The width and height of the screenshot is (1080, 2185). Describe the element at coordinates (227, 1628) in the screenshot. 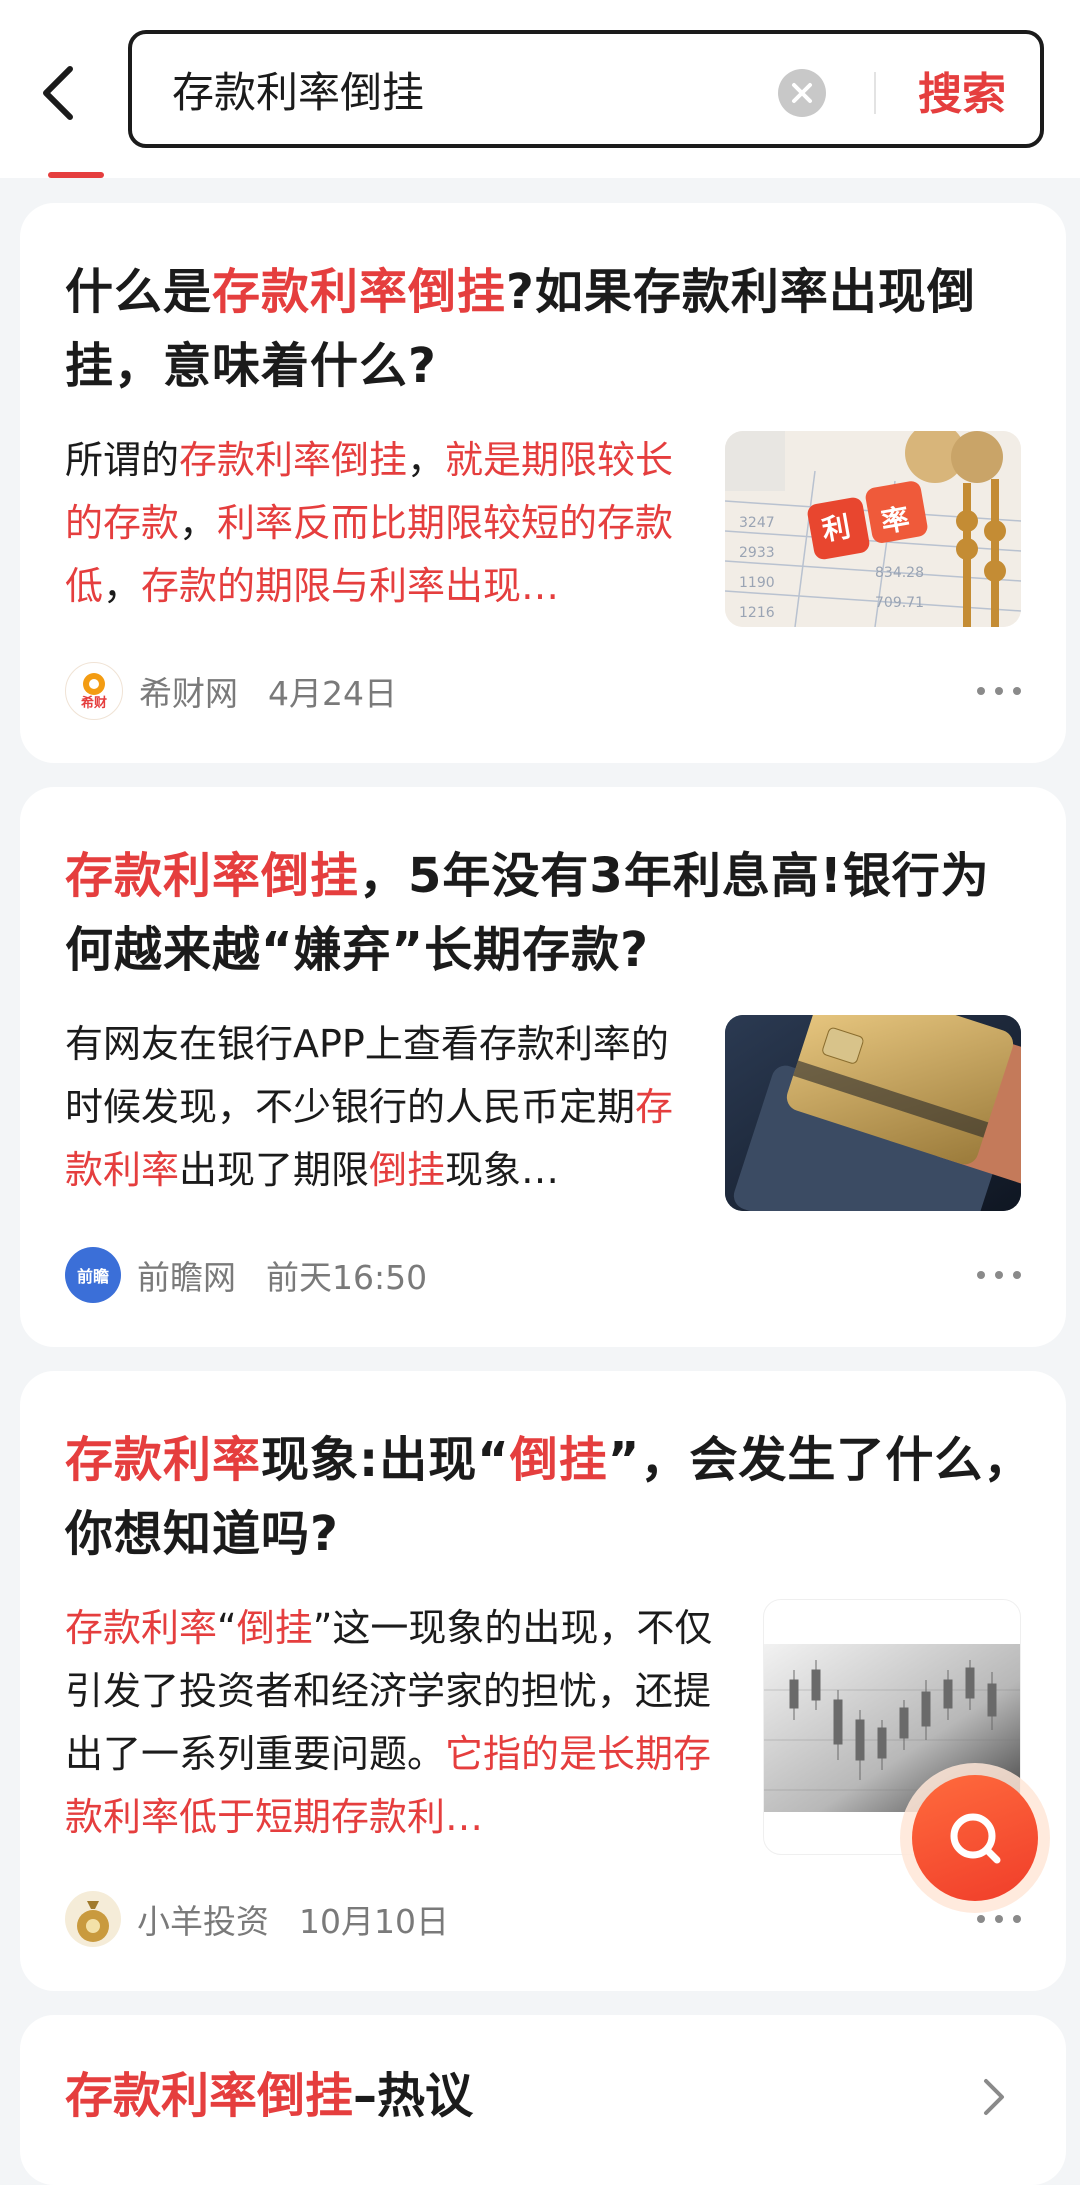

I see `snippet-text: “` at that location.